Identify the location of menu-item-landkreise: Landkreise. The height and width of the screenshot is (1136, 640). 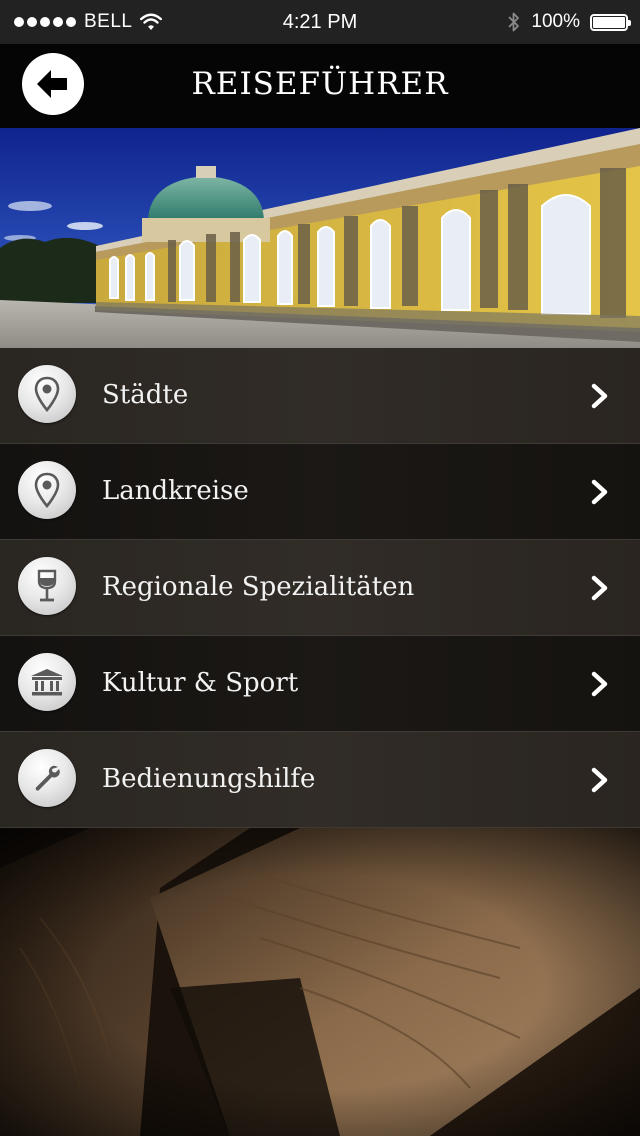
(320, 492).